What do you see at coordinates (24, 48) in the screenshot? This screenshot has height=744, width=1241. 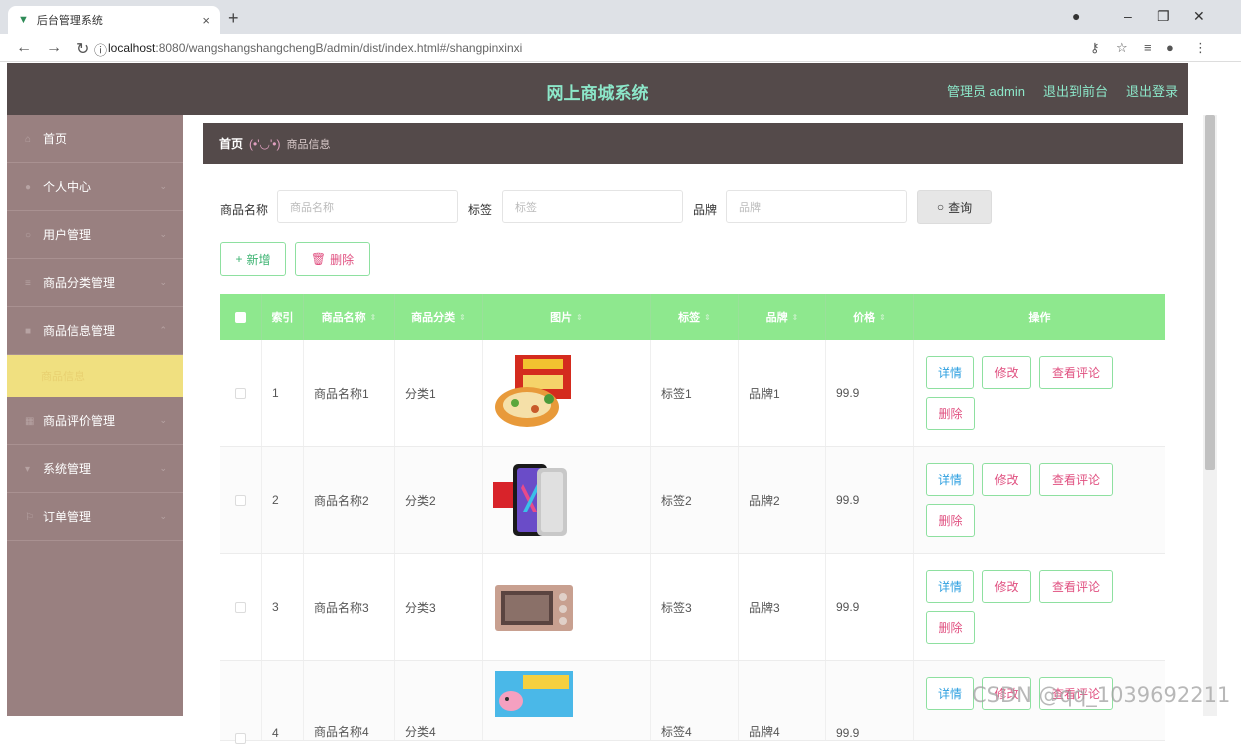 I see `back-icon: ←` at bounding box center [24, 48].